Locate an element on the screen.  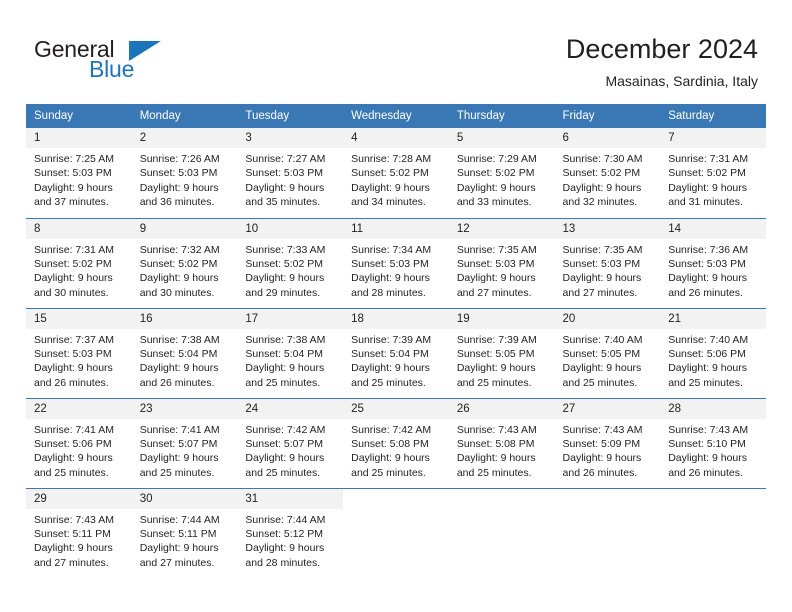
day-number: 18 is located at coordinates (396, 318).